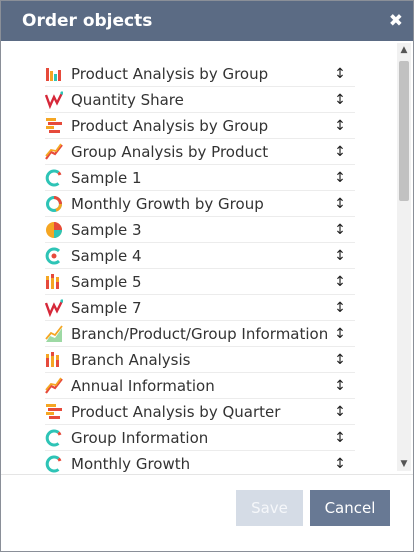  Describe the element at coordinates (404, 464) in the screenshot. I see `scroll-down-arrow: ▼` at that location.